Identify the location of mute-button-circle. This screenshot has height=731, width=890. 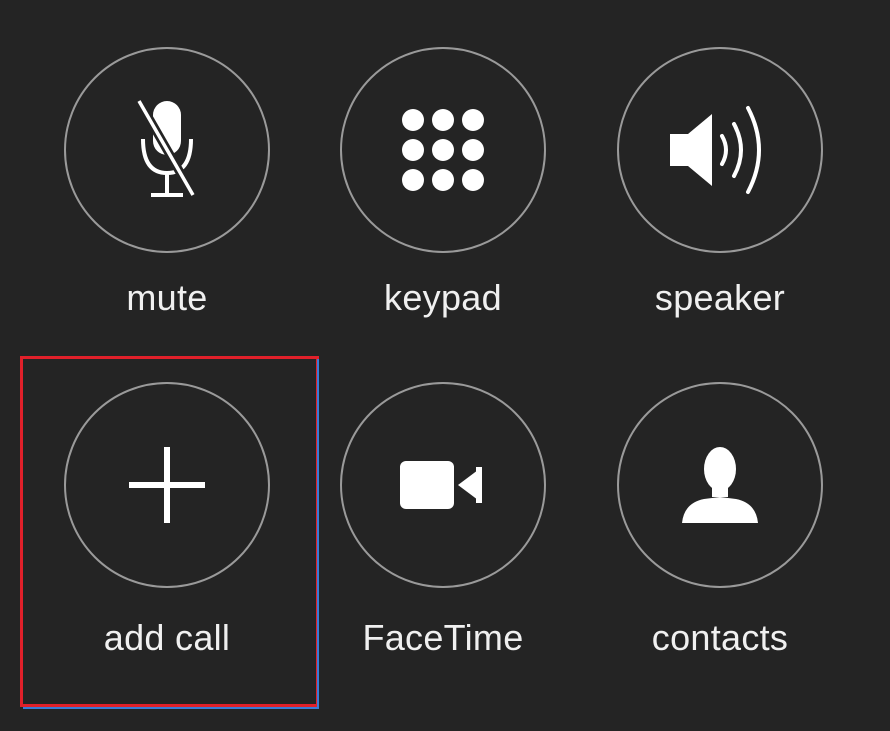
(167, 150).